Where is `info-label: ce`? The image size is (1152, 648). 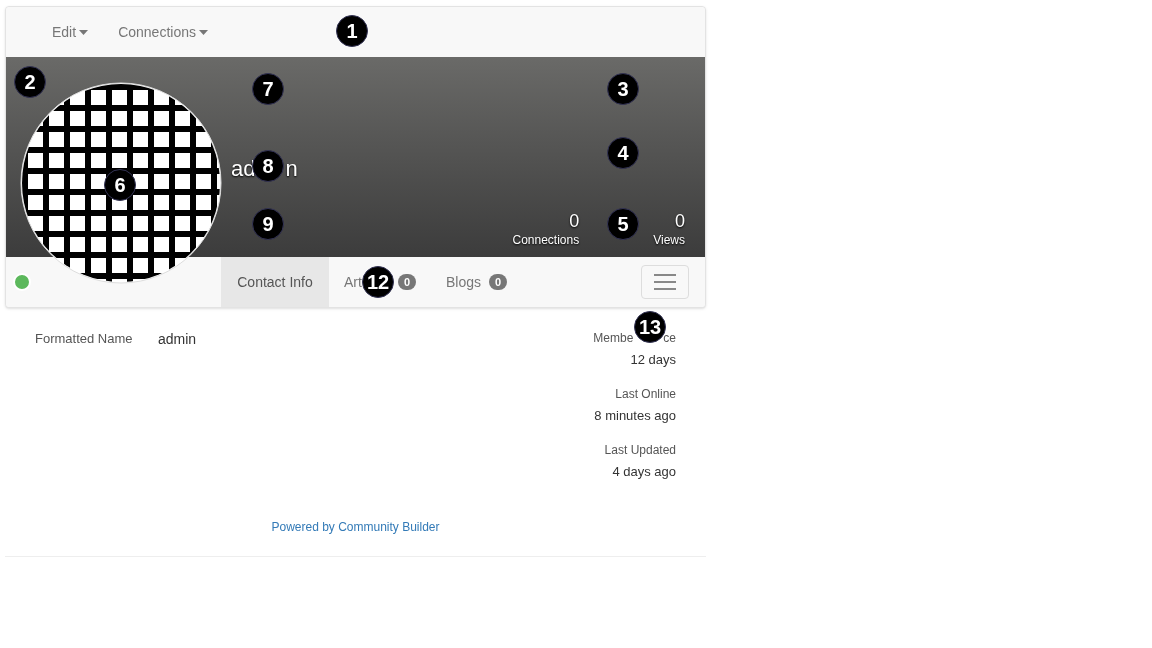 info-label: ce is located at coordinates (669, 338).